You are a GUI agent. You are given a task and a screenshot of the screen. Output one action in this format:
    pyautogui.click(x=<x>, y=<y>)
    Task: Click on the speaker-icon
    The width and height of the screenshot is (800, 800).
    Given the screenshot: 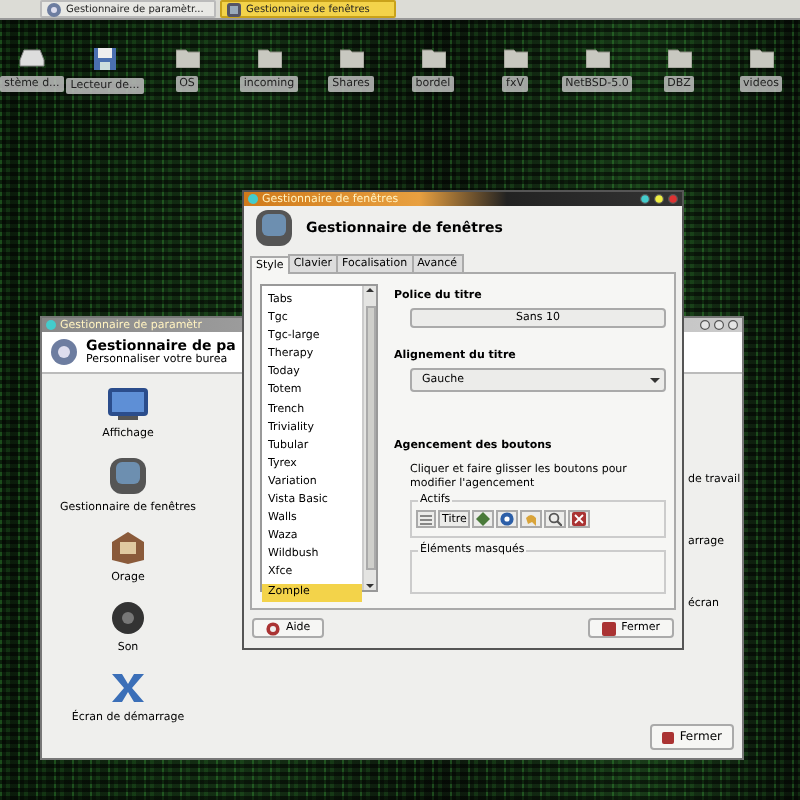 What is the action you would take?
    pyautogui.click(x=128, y=618)
    